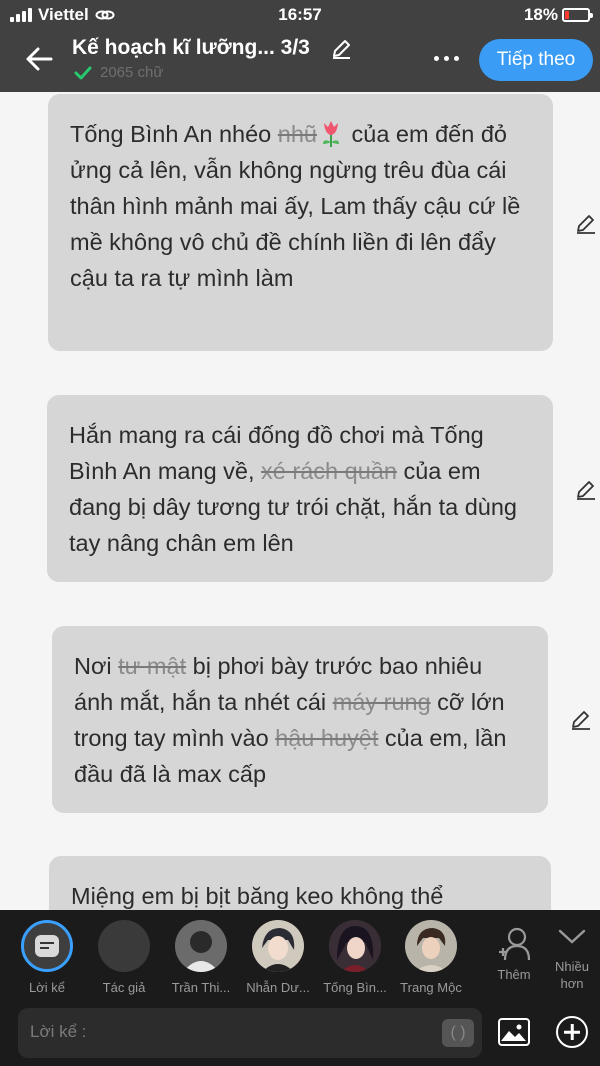 Image resolution: width=600 pixels, height=1066 pixels. What do you see at coordinates (83, 72) in the screenshot?
I see `check-icon` at bounding box center [83, 72].